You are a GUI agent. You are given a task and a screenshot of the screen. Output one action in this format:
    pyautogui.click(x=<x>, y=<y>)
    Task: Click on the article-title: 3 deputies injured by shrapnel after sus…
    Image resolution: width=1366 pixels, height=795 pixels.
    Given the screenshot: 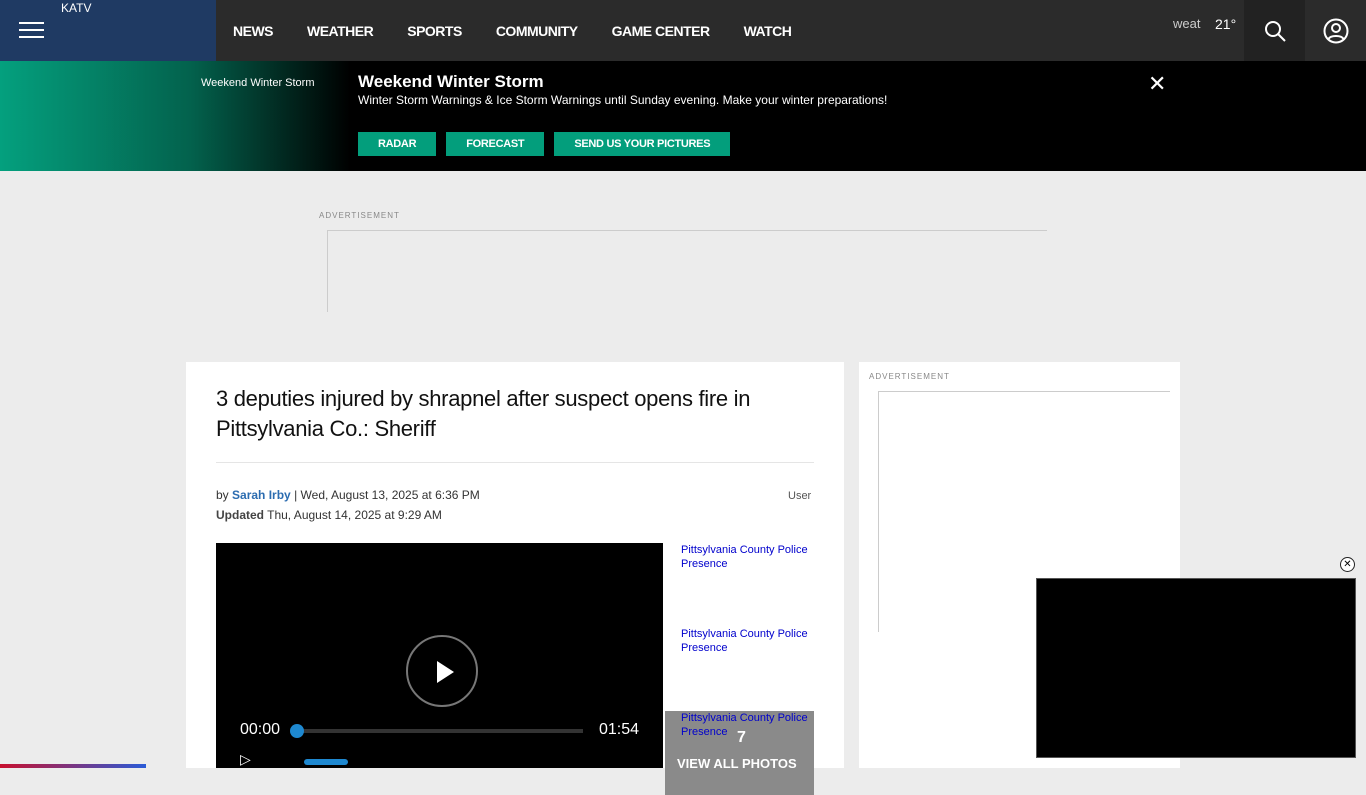 What is the action you would take?
    pyautogui.click(x=483, y=413)
    